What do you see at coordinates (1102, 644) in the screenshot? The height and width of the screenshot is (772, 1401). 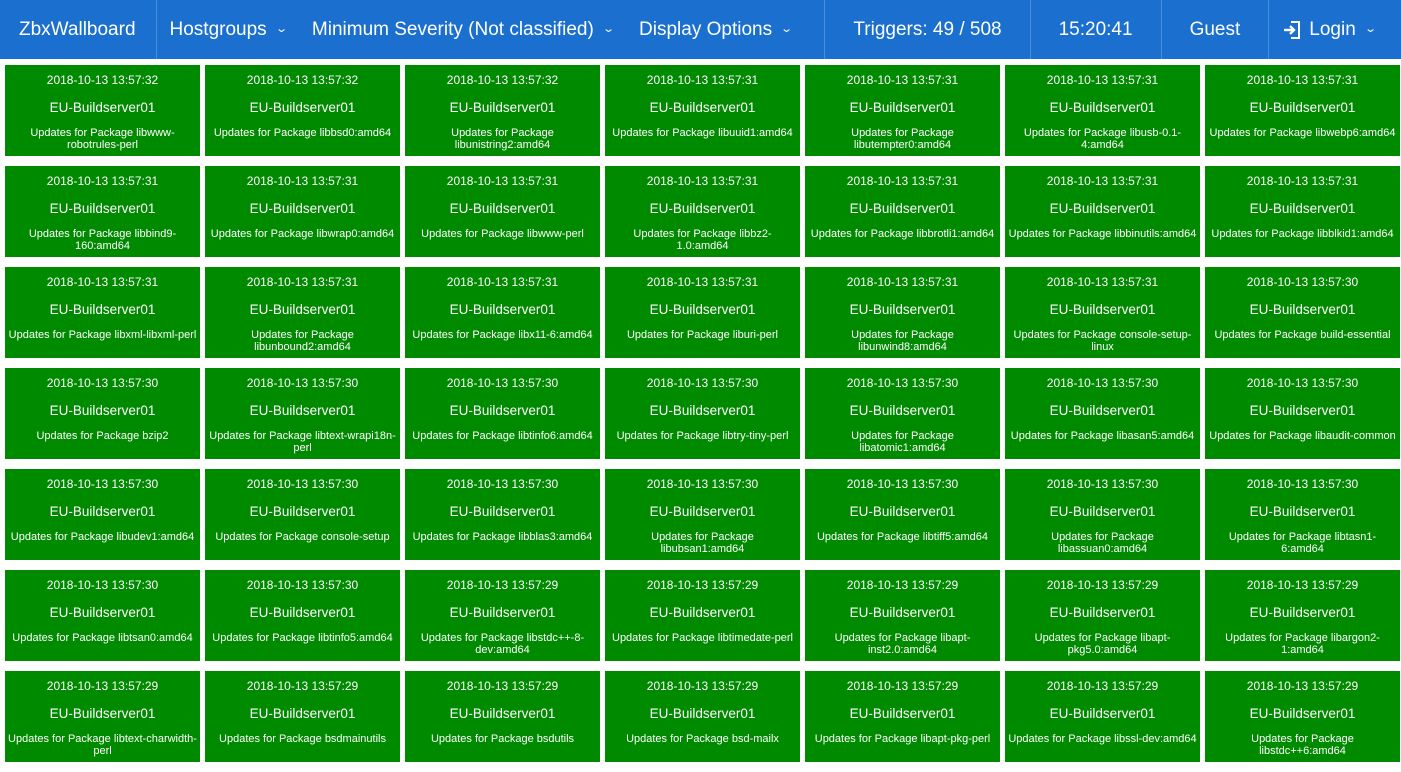 I see `trigger-description: Updates for Package libapt-pkg5.0:amd64` at bounding box center [1102, 644].